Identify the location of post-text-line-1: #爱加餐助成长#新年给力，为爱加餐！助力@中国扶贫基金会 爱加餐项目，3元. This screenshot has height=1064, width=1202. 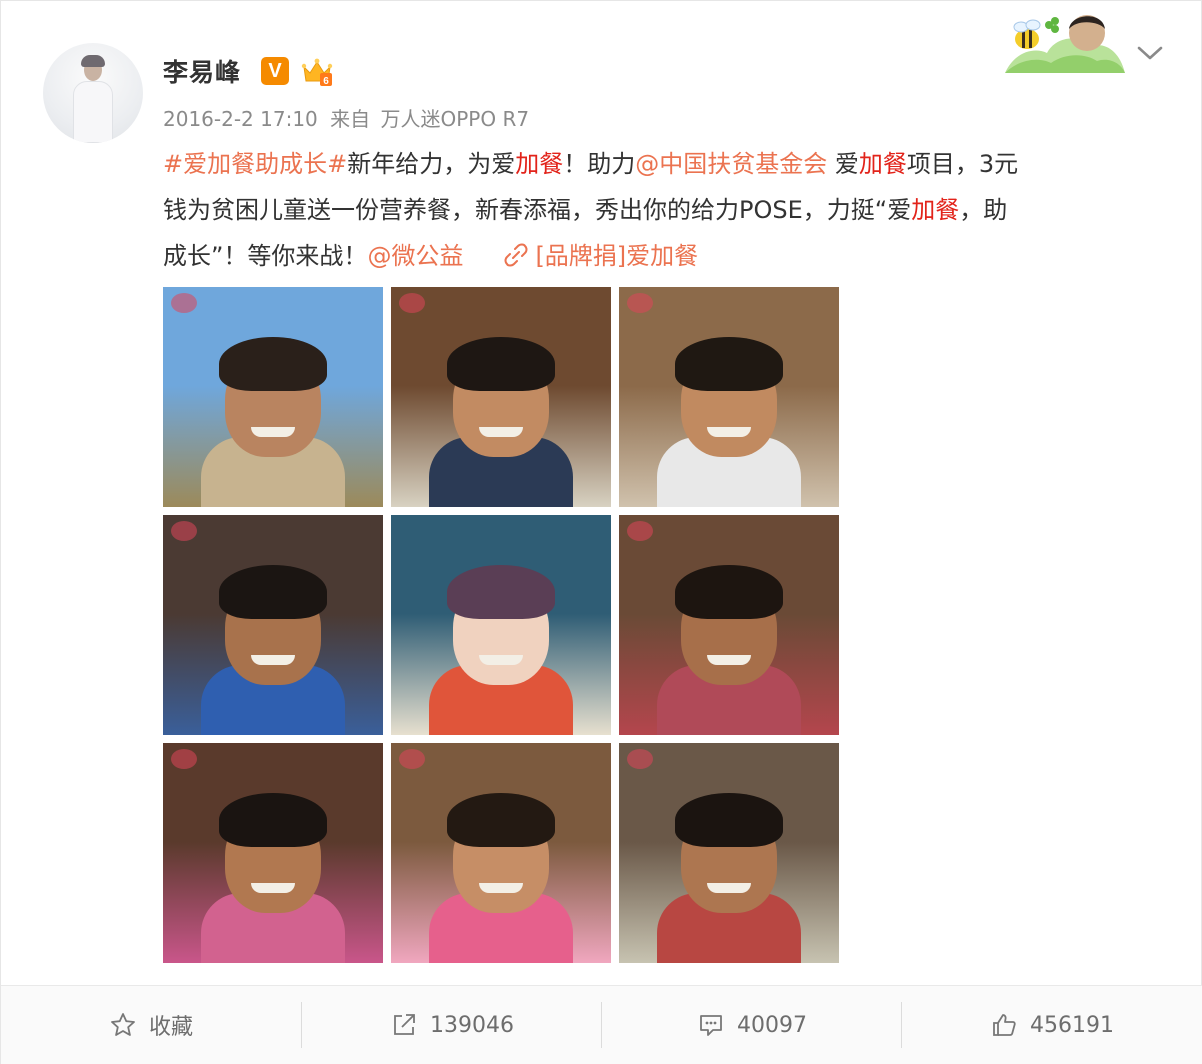
(658, 164).